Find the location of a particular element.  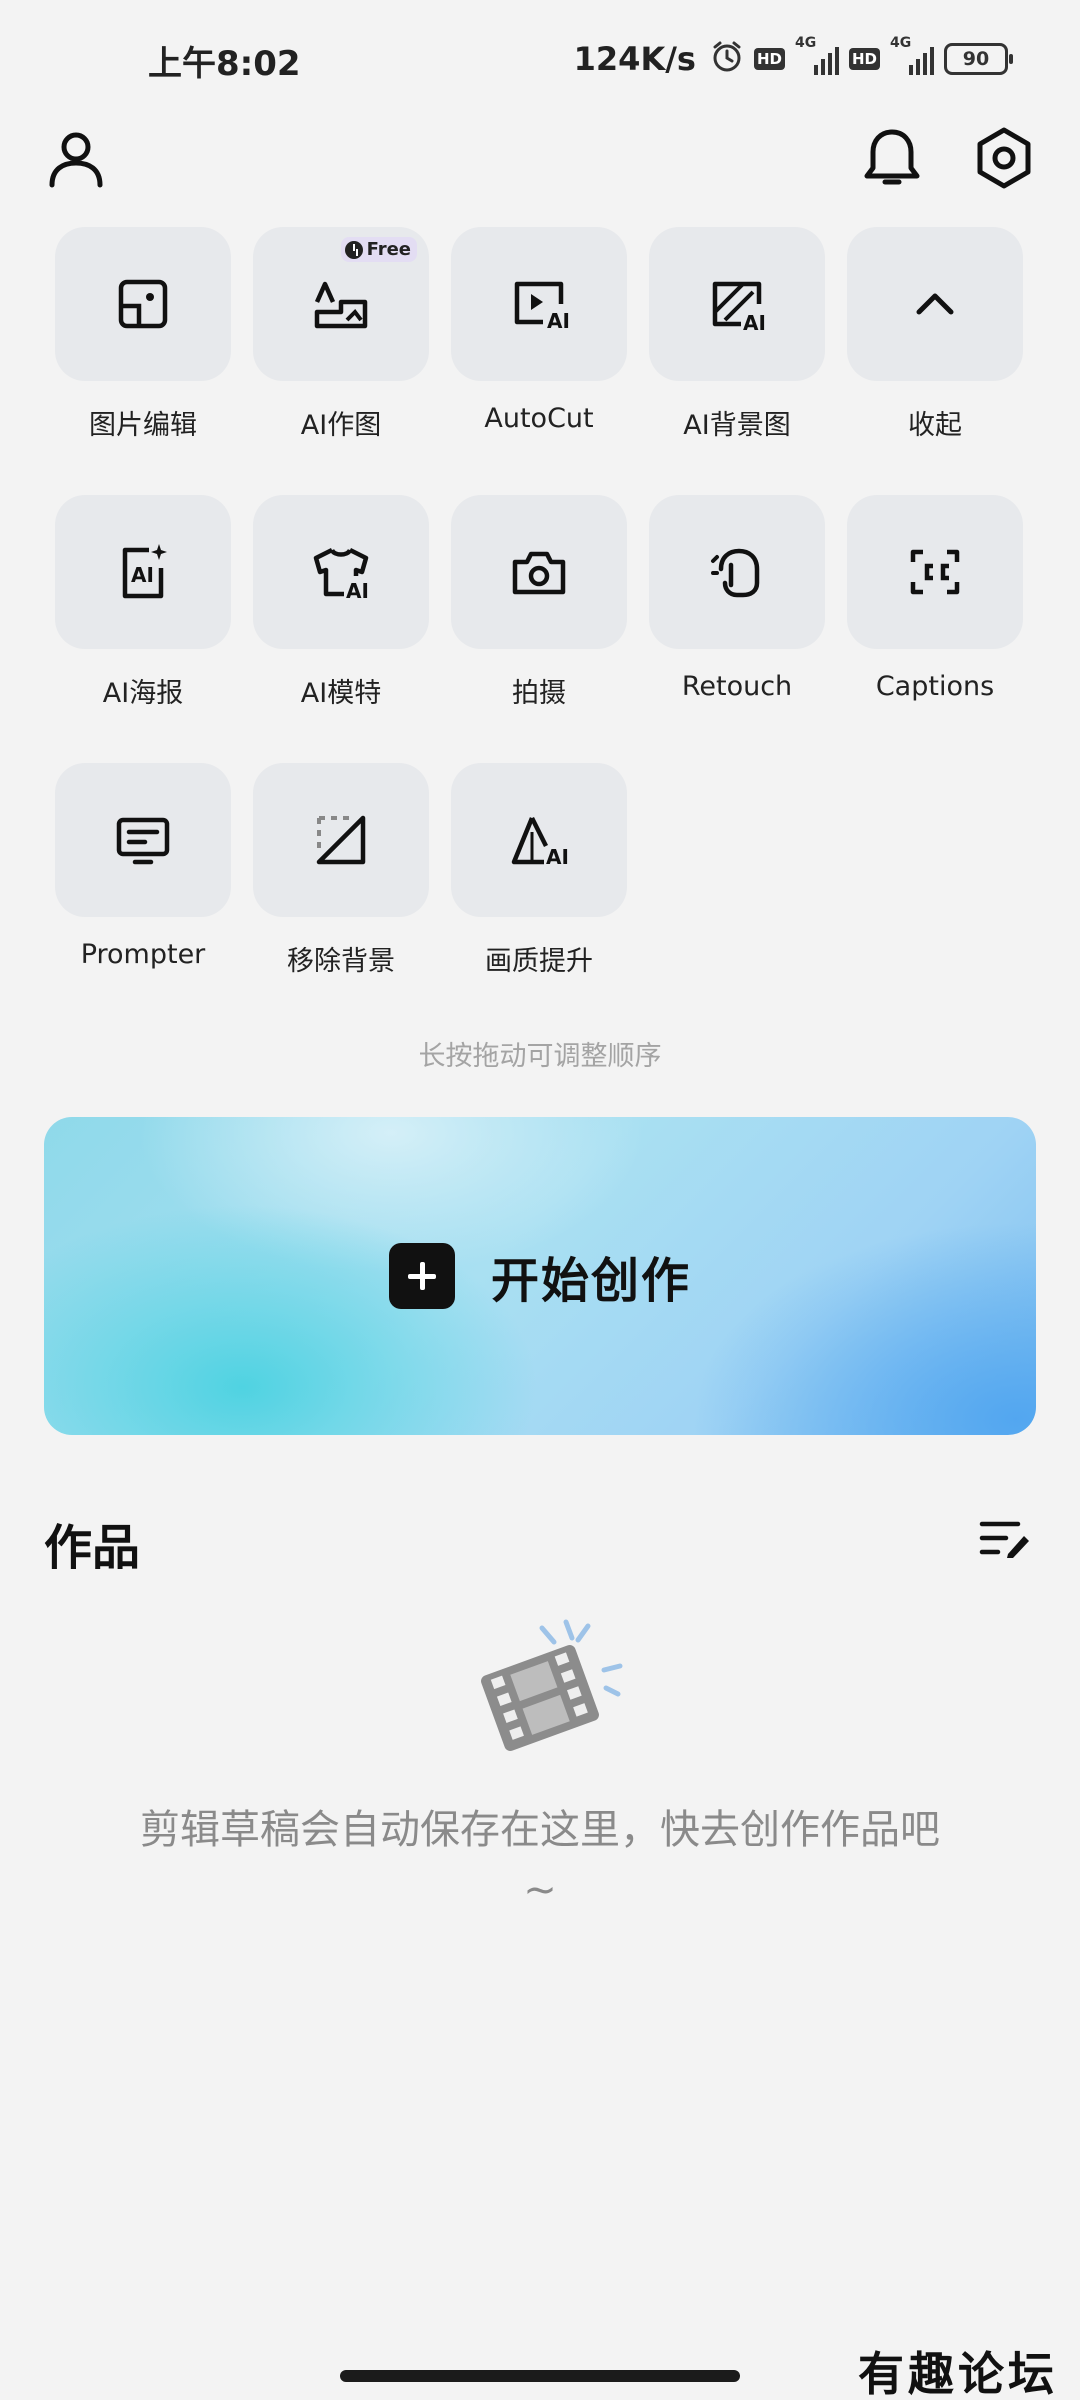

tool-label: Prompter is located at coordinates (143, 954).